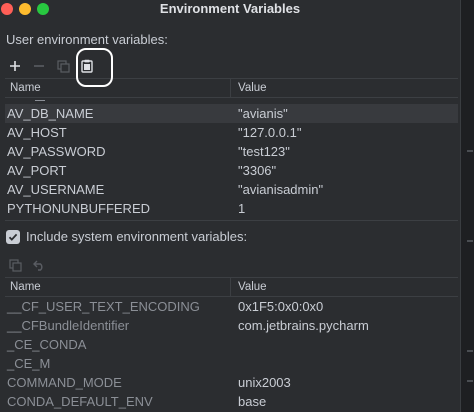 The height and width of the screenshot is (412, 474). I want to click on variable-value: "avianis", so click(344, 113).